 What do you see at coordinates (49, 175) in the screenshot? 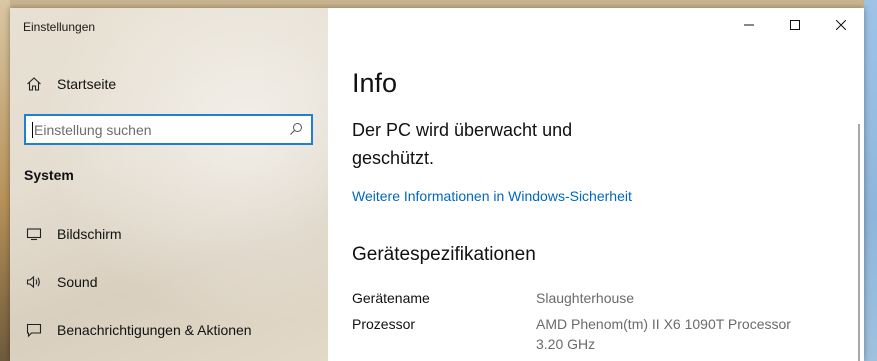
I see `section-header-system: System` at bounding box center [49, 175].